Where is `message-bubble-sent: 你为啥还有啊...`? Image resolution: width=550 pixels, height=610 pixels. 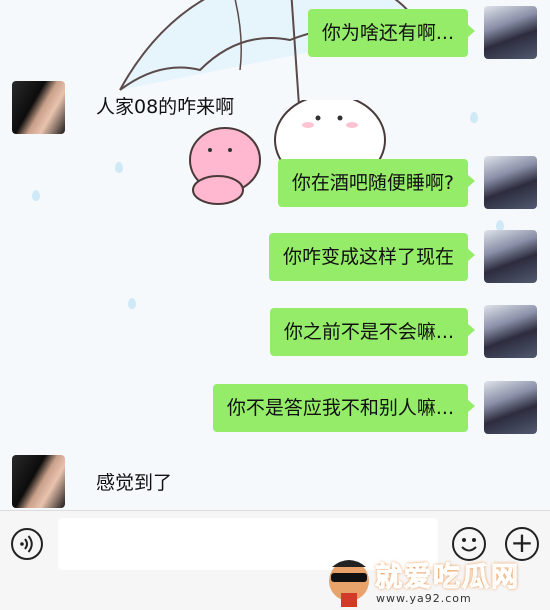
message-bubble-sent: 你为啥还有啊... is located at coordinates (391, 33).